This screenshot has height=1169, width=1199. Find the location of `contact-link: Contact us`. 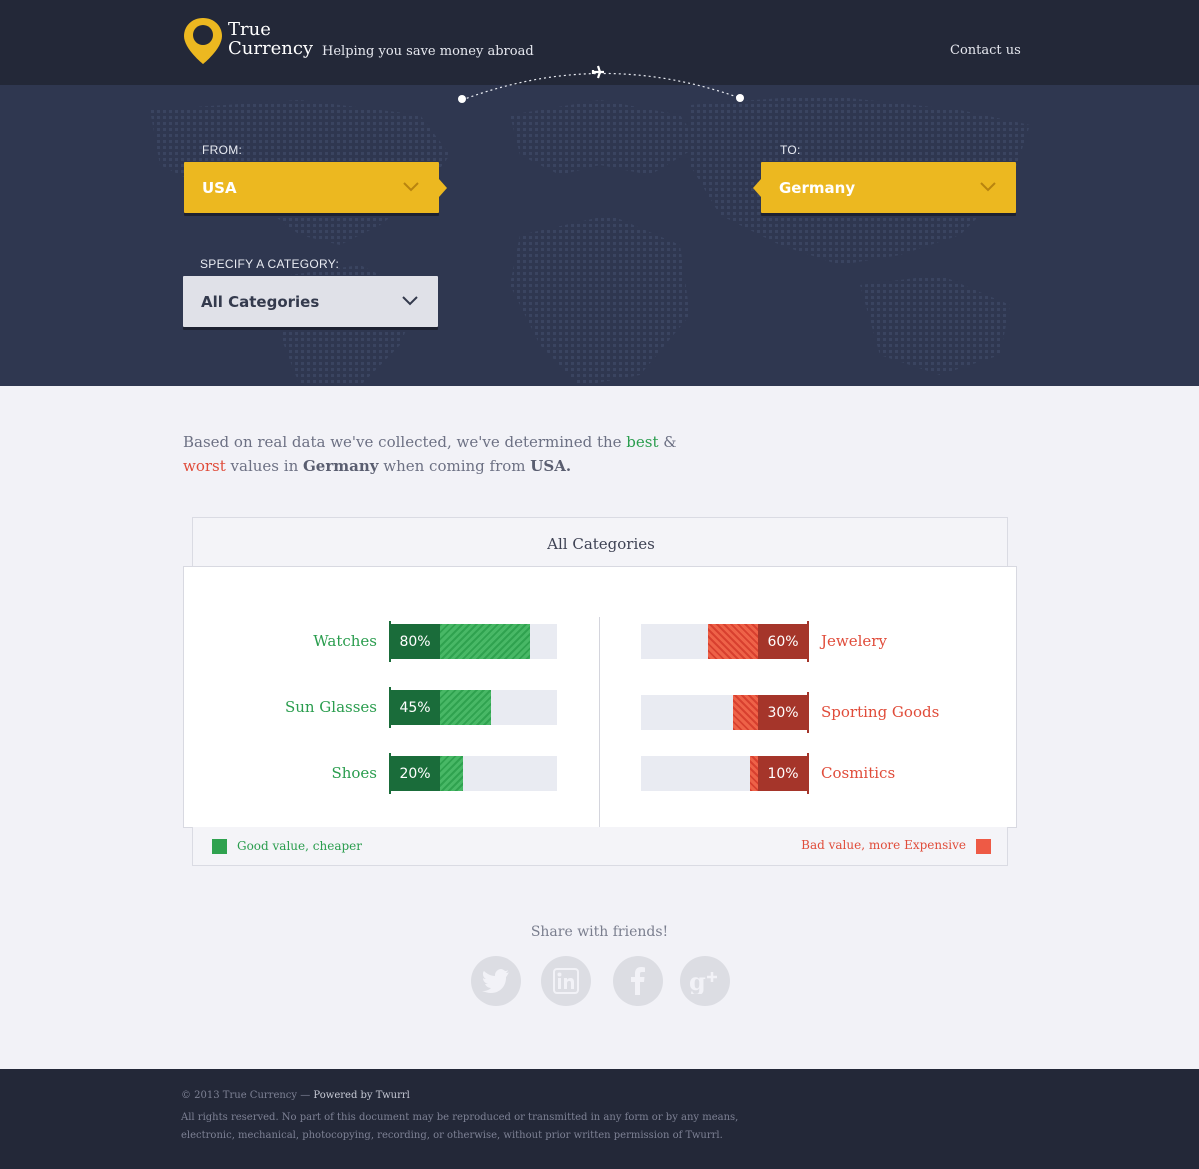

contact-link: Contact us is located at coordinates (985, 50).